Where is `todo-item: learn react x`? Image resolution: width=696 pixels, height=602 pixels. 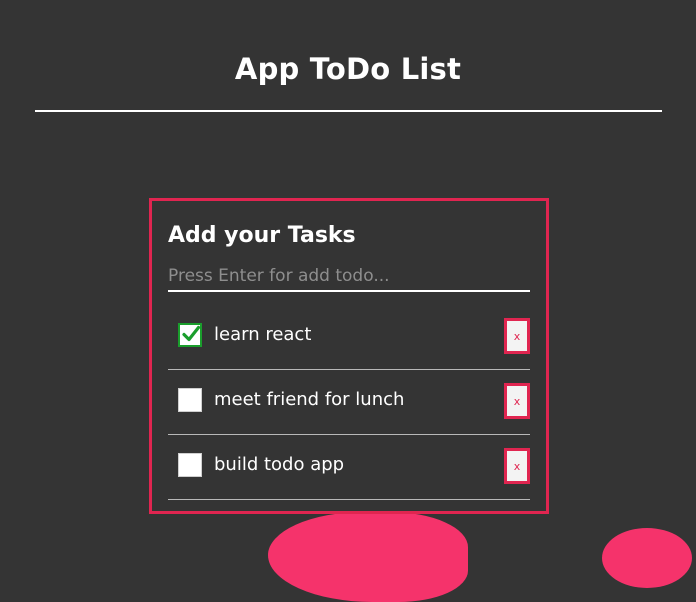
todo-item: learn react x is located at coordinates (349, 337).